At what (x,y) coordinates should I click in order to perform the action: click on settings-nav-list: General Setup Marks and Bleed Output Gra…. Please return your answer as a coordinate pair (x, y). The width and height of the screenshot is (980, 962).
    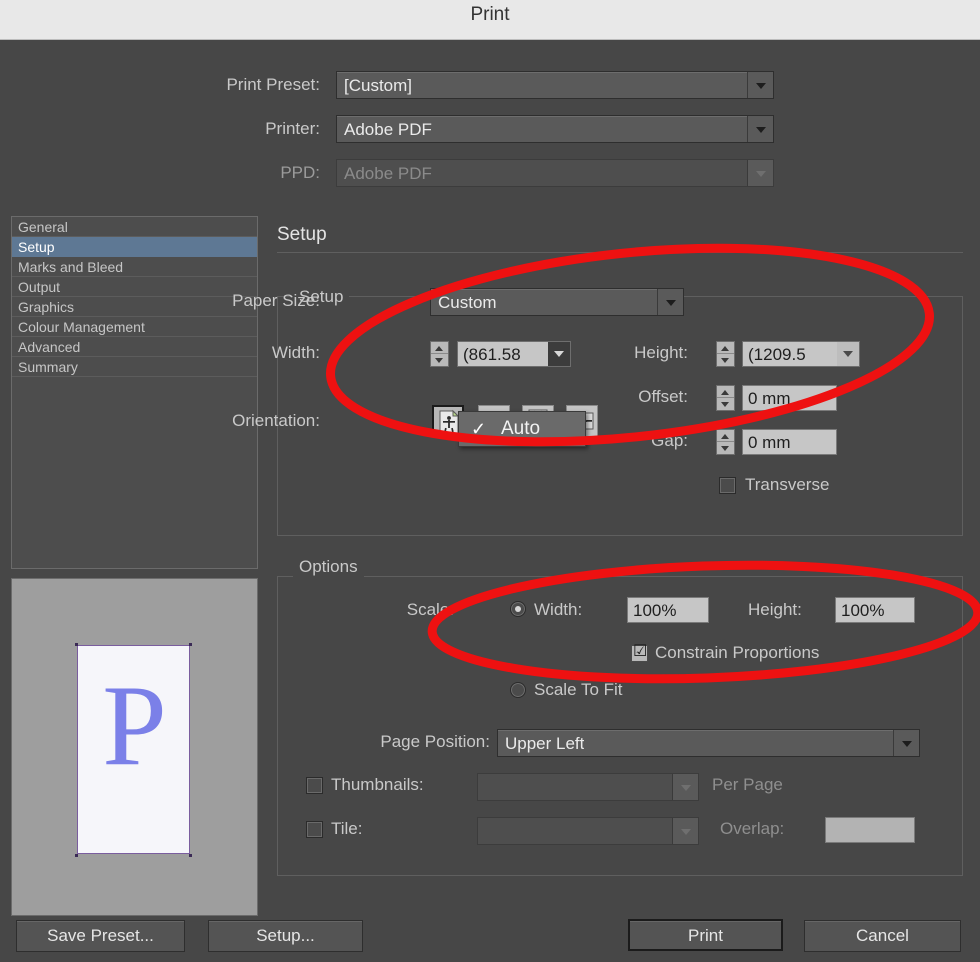
    Looking at the image, I should click on (134, 392).